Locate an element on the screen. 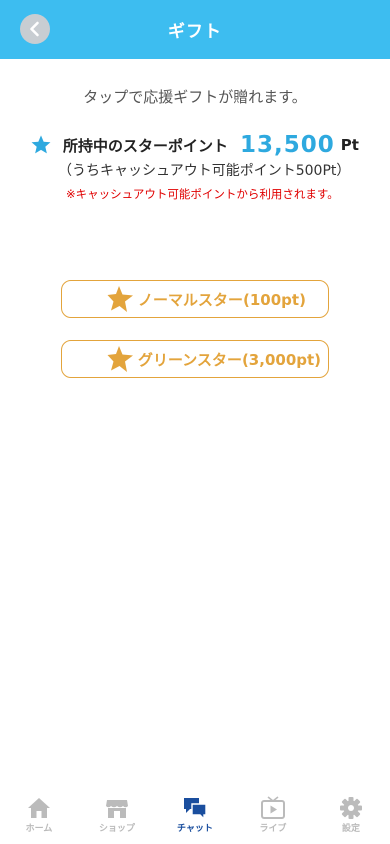 This screenshot has width=390, height=844. back-button is located at coordinates (35, 29).